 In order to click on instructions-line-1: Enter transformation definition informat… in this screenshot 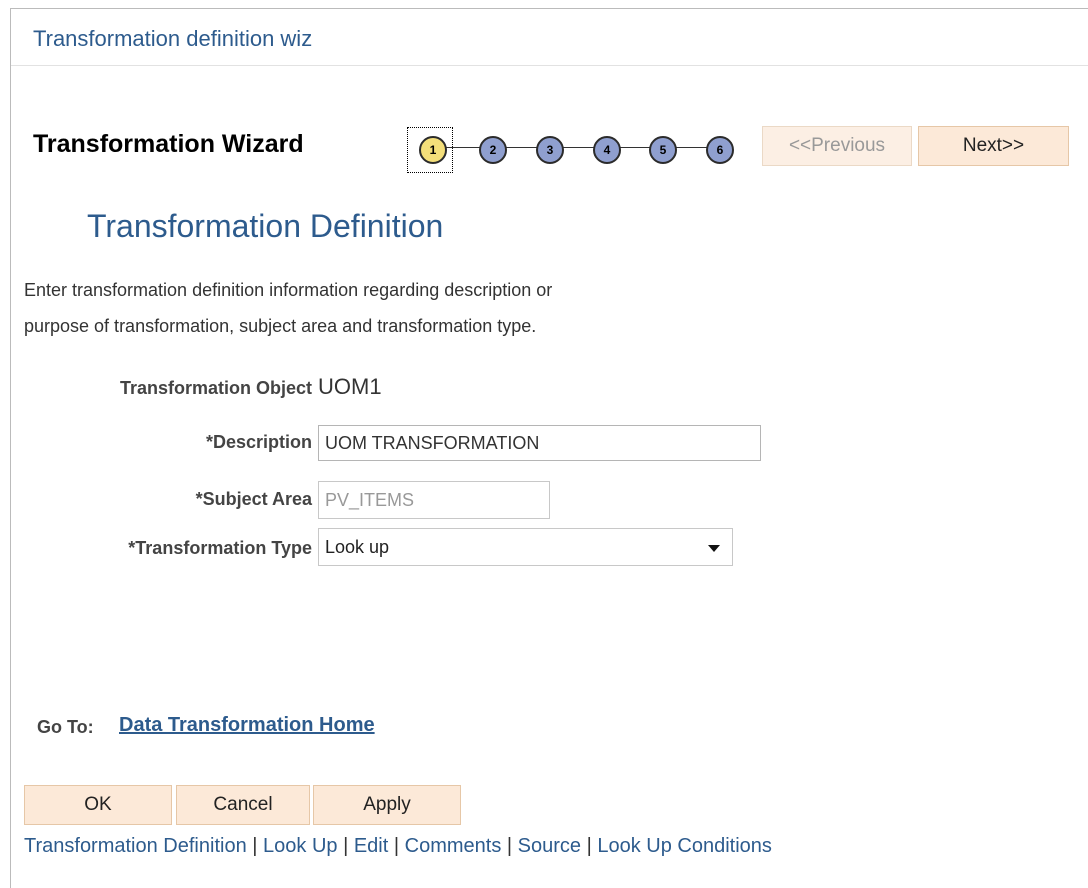, I will do `click(288, 290)`.